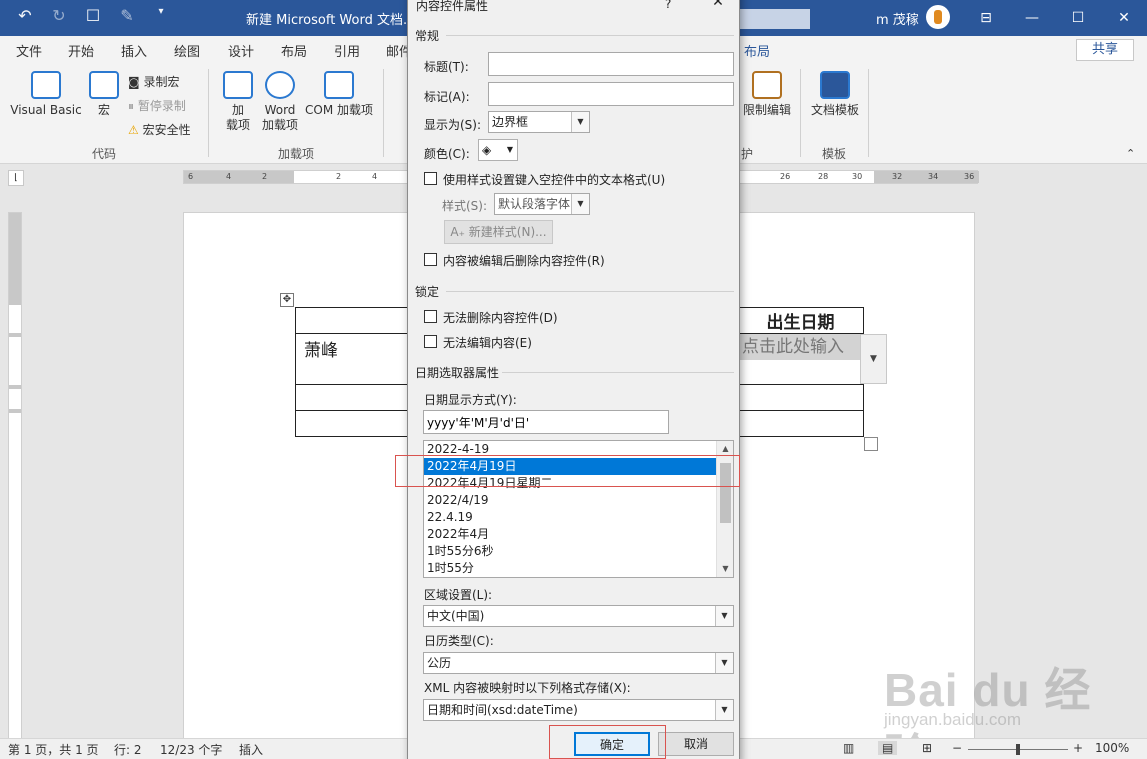  I want to click on ruler-number: 4, so click(375, 176).